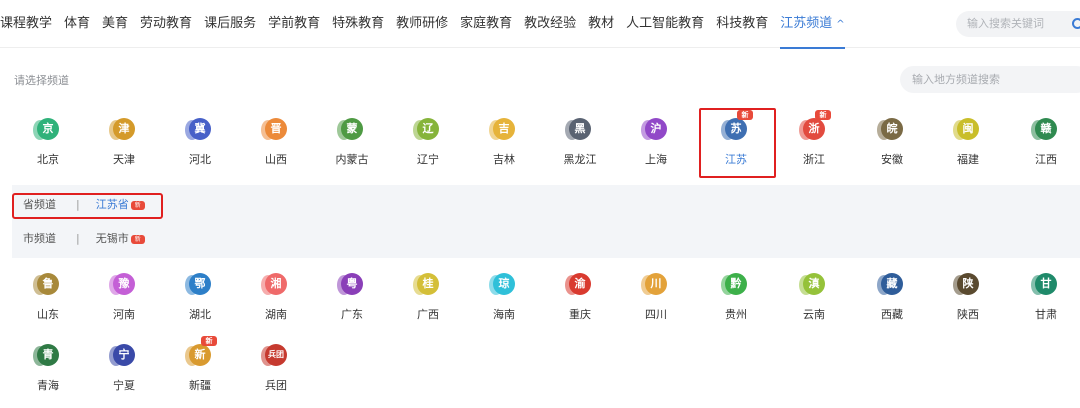 This screenshot has width=1080, height=408. I want to click on province-label: 福建, so click(968, 159).